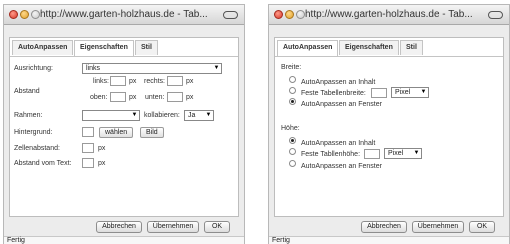  Describe the element at coordinates (341, 166) in the screenshot. I see `height-auto-window-label: AutoAnpassen an Fenster` at that location.